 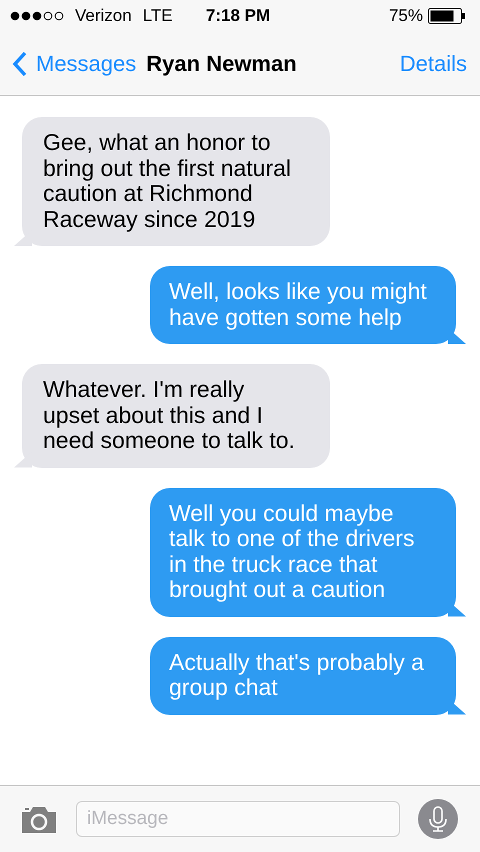 What do you see at coordinates (238, 16) in the screenshot?
I see `clock: 7:18 PM` at bounding box center [238, 16].